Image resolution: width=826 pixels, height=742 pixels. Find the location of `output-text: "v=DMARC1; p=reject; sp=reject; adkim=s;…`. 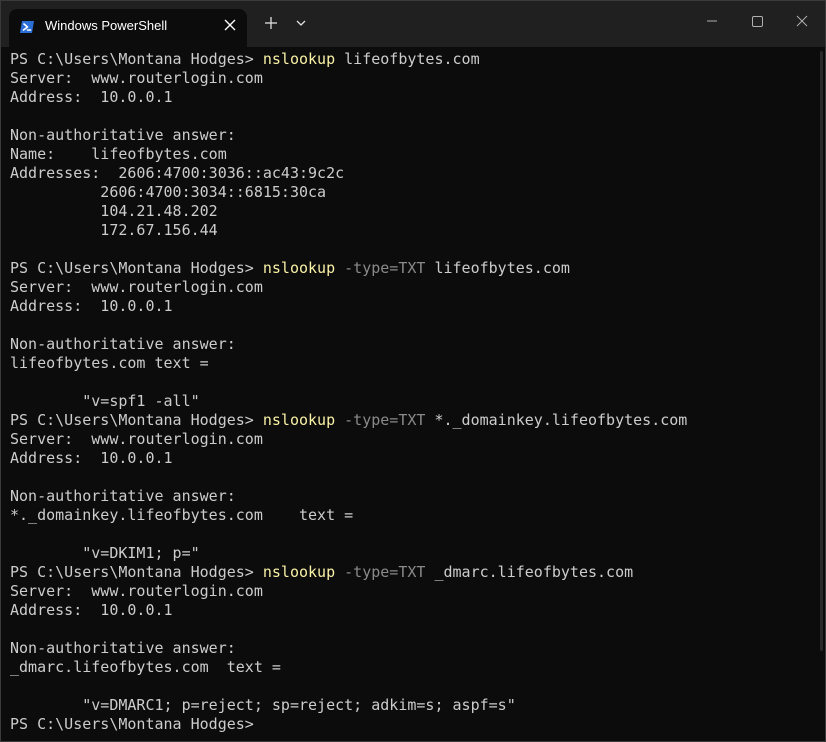

output-text: "v=DMARC1; p=reject; sp=reject; adkim=s;… is located at coordinates (263, 705).